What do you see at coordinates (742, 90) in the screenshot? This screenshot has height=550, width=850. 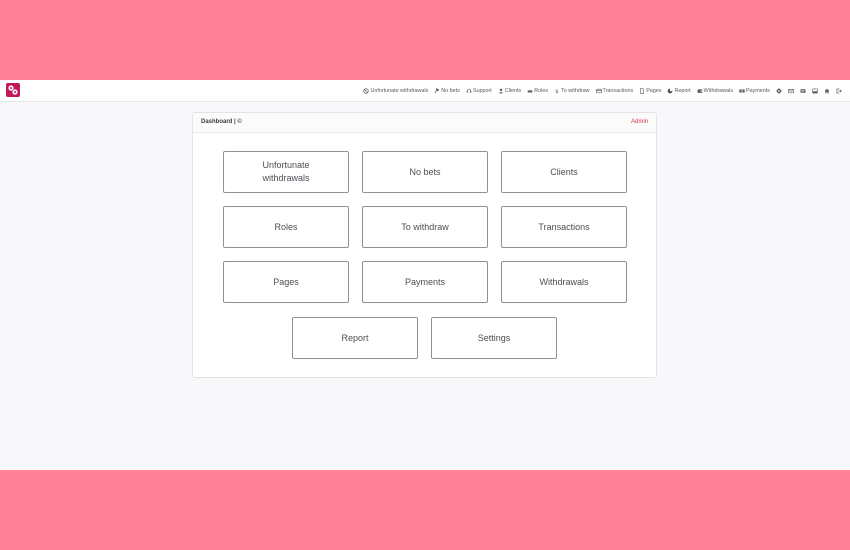 I see `money-icon` at bounding box center [742, 90].